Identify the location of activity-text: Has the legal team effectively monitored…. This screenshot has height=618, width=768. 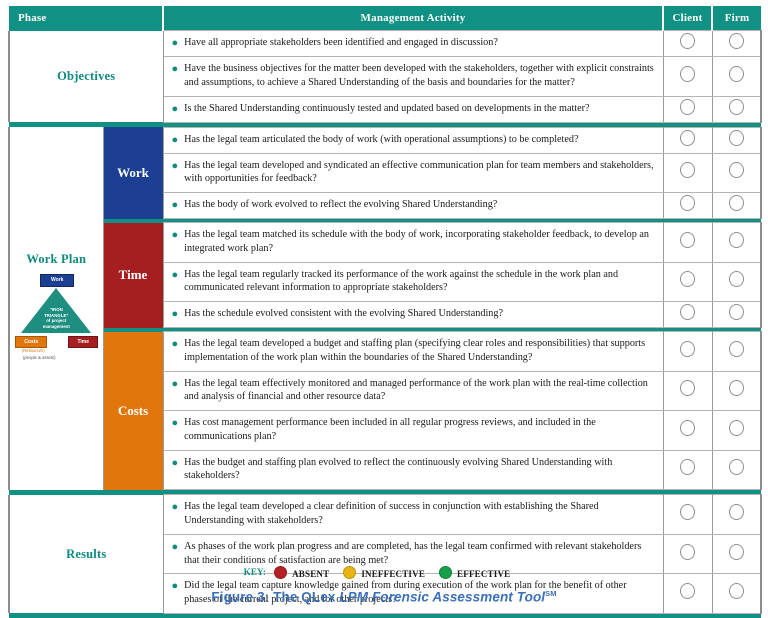
(416, 390).